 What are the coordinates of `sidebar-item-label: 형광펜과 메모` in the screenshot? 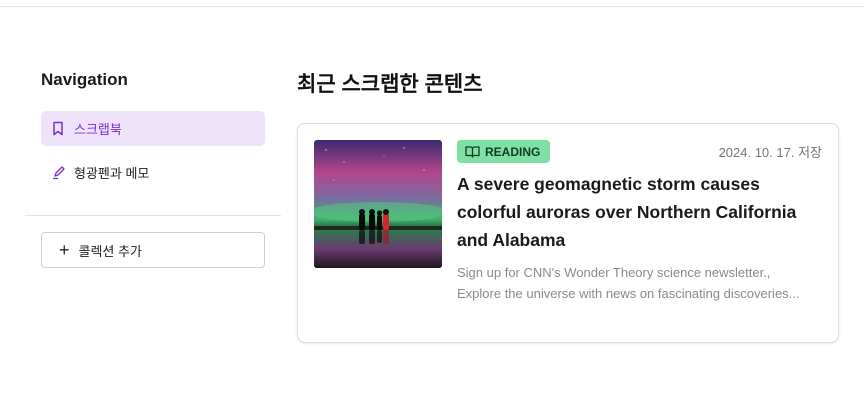 It's located at (112, 173).